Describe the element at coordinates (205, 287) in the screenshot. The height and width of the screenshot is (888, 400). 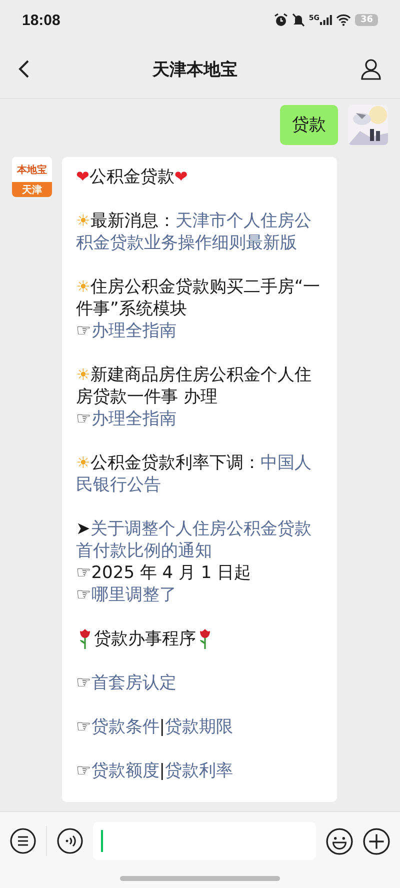
I see `message-text: 住房公积金贷款购买二手房“一` at that location.